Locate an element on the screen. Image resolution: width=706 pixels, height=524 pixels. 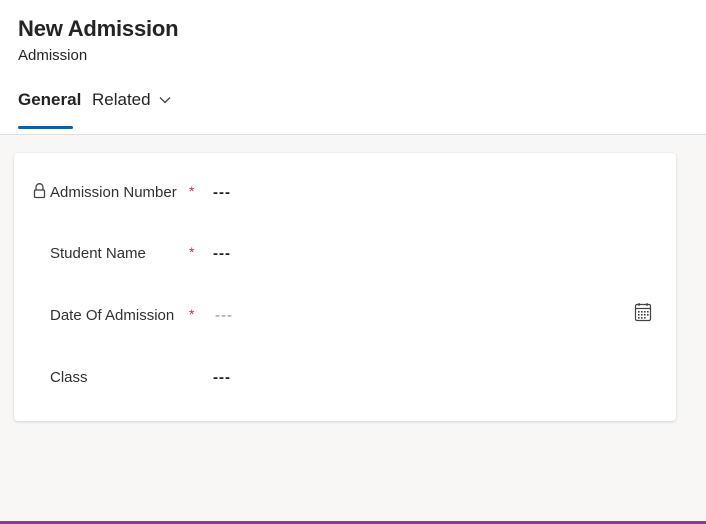
tab-related-label: Related is located at coordinates (121, 99).